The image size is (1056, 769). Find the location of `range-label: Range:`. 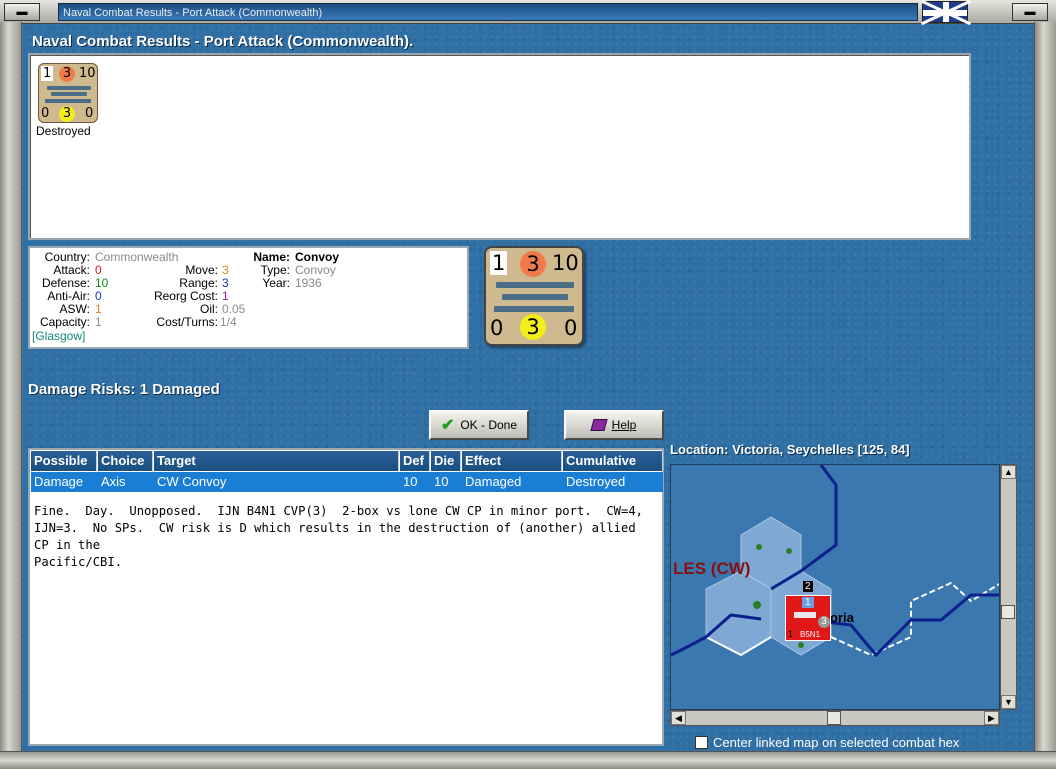

range-label: Range: is located at coordinates (198, 283).